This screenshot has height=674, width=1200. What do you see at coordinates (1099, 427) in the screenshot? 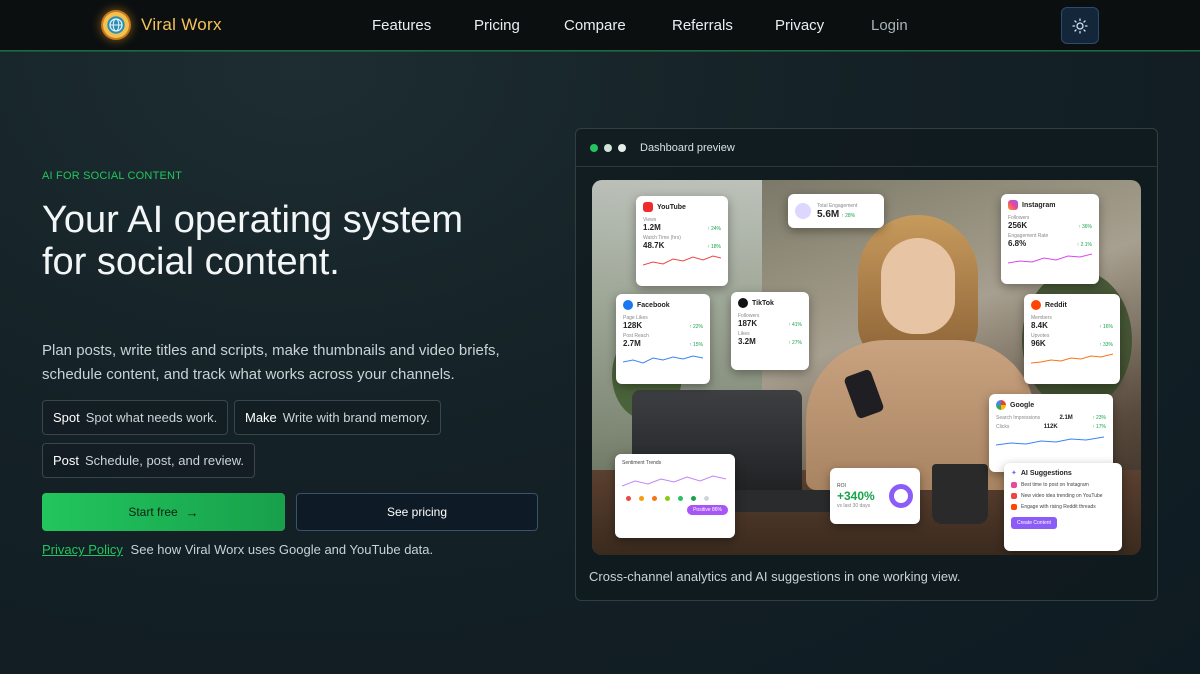
I see `stat-change: ↑ 17%` at bounding box center [1099, 427].